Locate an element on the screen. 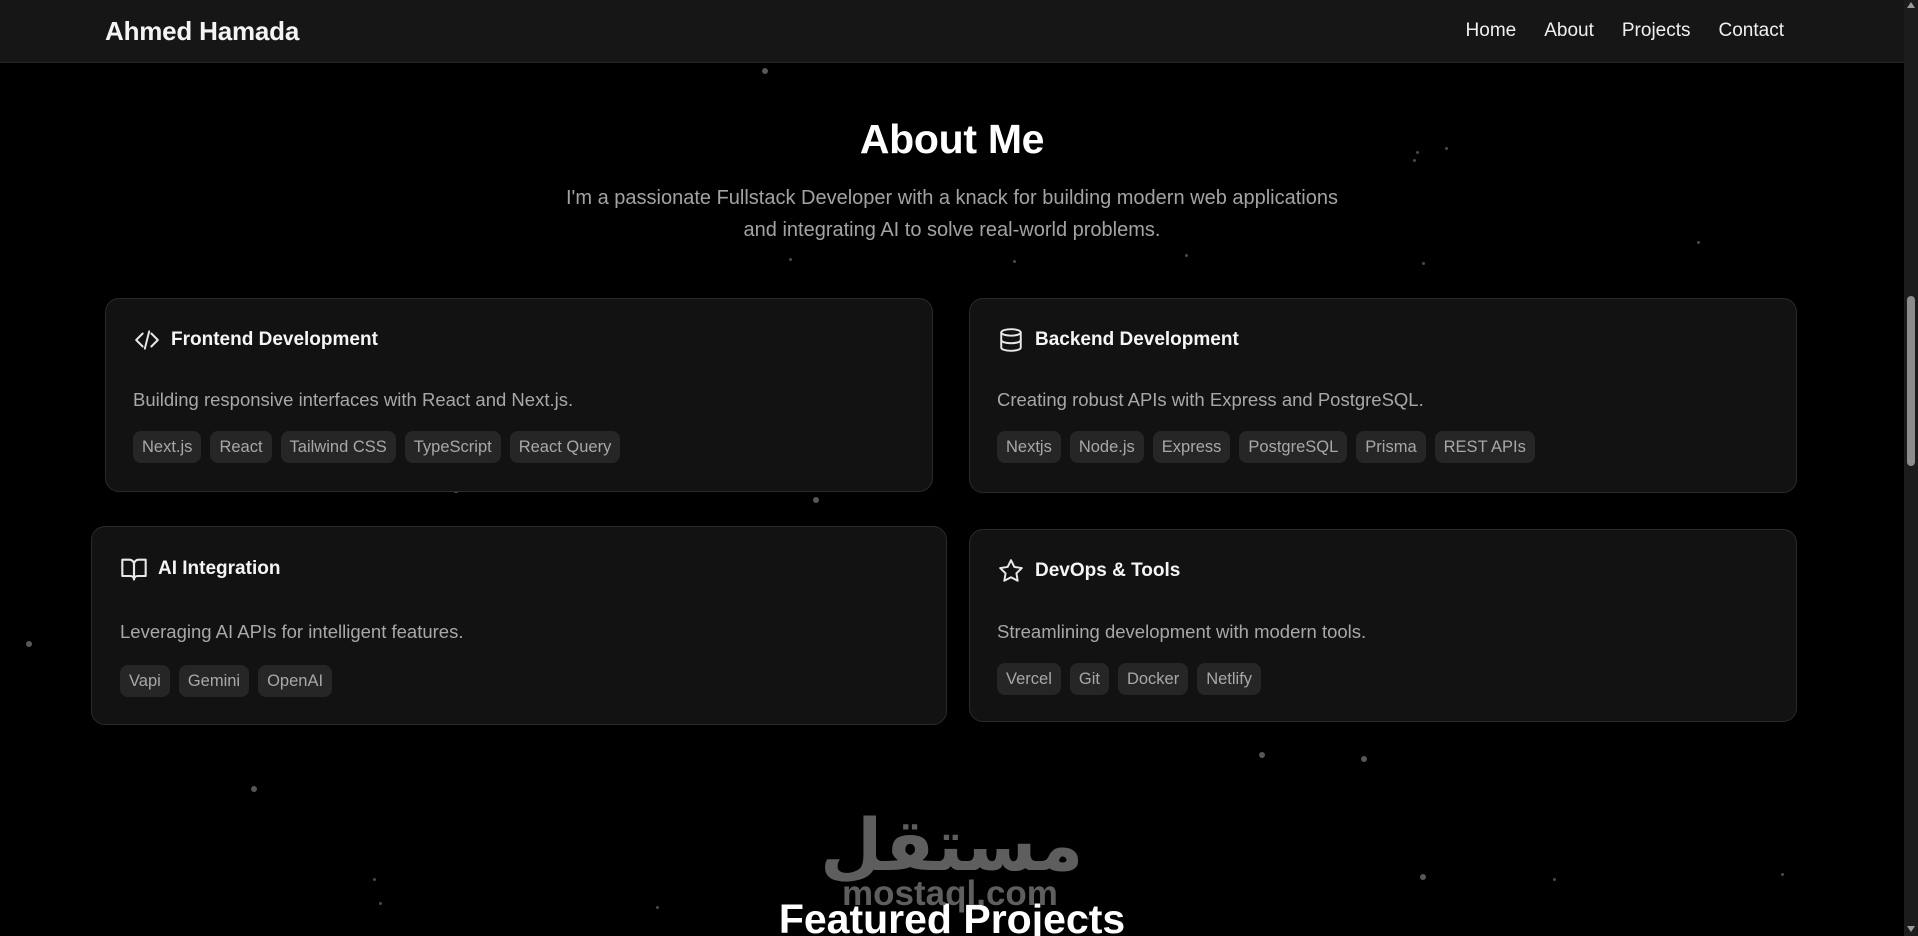  scroll-down-arrow-icon is located at coordinates (1911, 929).